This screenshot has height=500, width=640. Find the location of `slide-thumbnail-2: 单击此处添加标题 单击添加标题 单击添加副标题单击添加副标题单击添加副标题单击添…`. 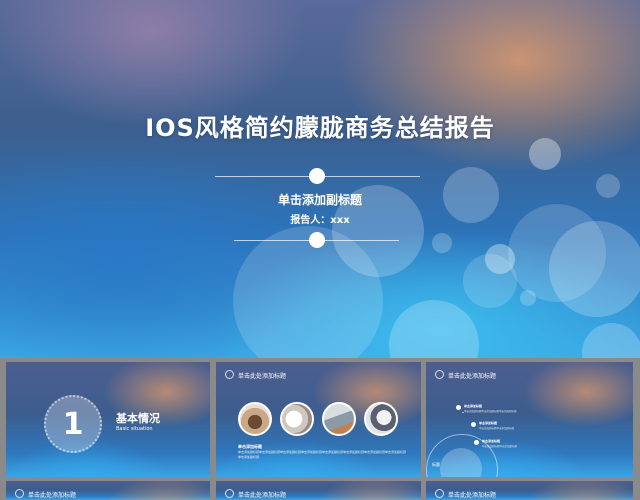

slide-thumbnail-2: 单击此处添加标题 单击添加标题 单击添加副标题单击添加副标题单击添加副标题单击添… is located at coordinates (318, 419).